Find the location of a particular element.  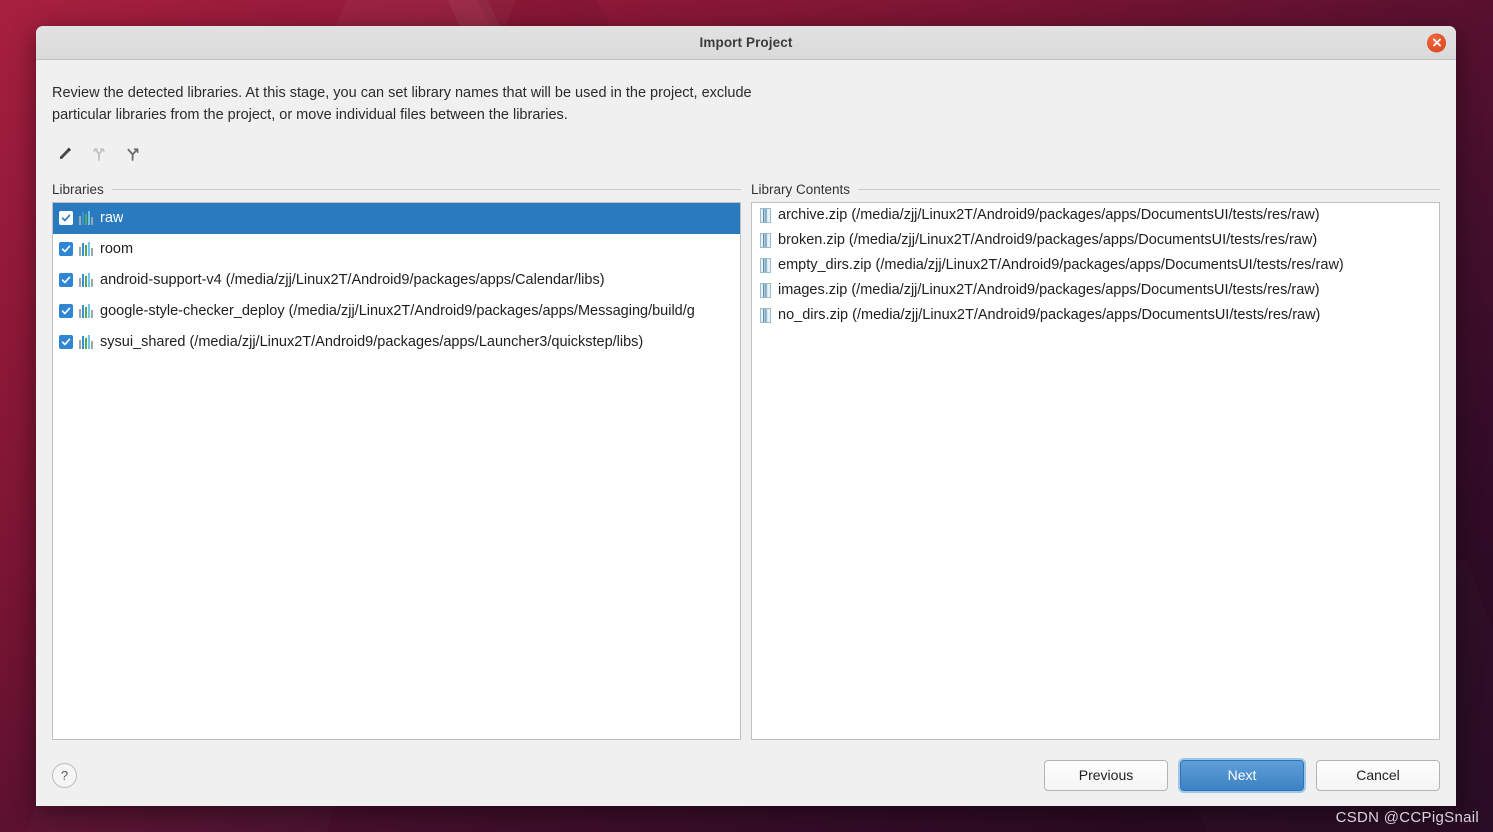

library-list-item: room is located at coordinates (396, 249).